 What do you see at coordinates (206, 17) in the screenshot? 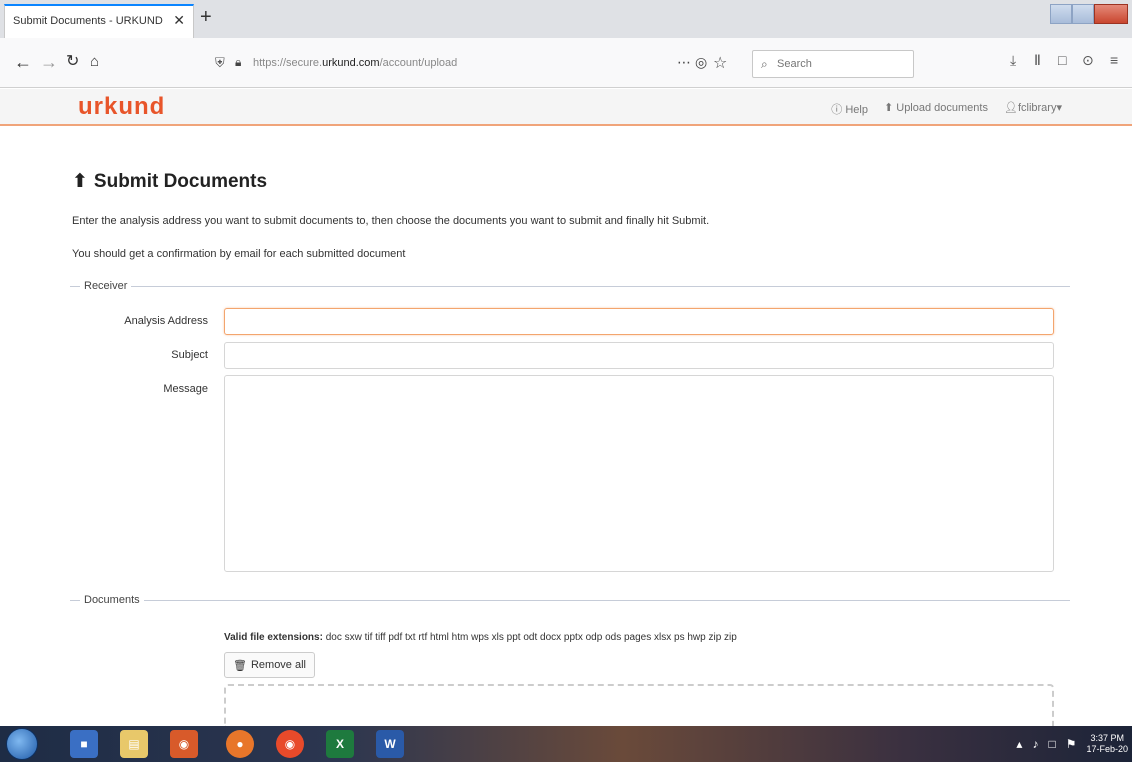
I see `new-tab-button: +` at bounding box center [206, 17].